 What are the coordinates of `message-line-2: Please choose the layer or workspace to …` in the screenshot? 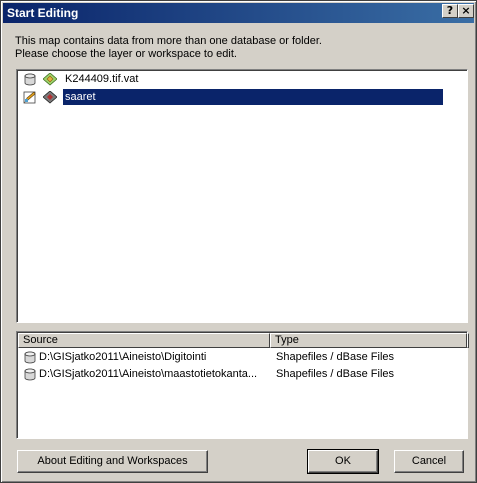 It's located at (126, 54).